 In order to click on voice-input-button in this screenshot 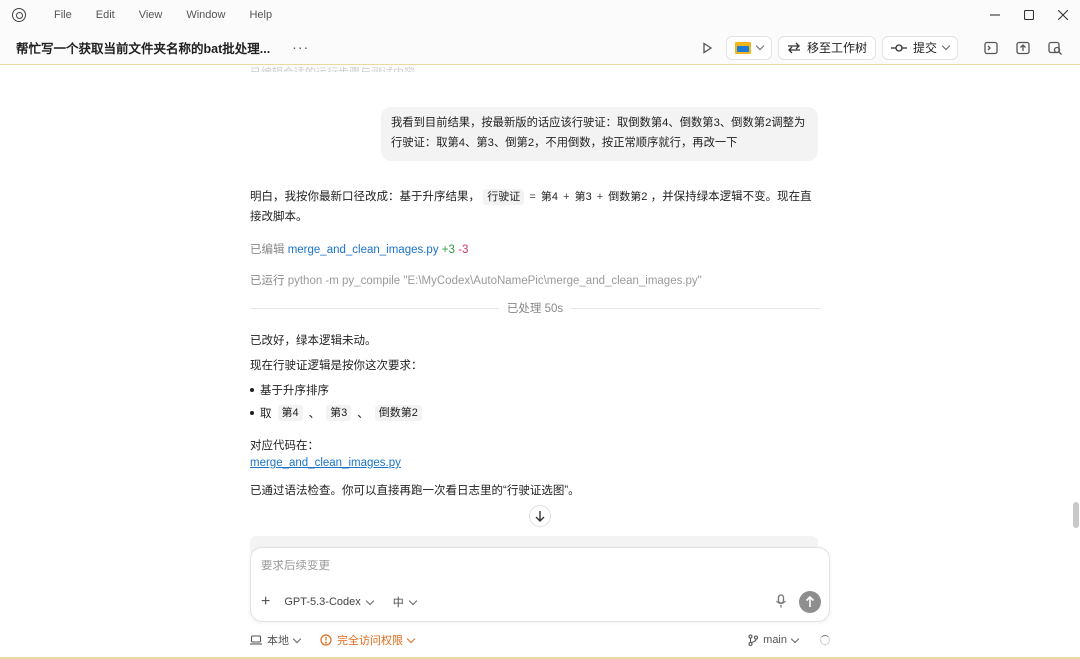, I will do `click(781, 602)`.